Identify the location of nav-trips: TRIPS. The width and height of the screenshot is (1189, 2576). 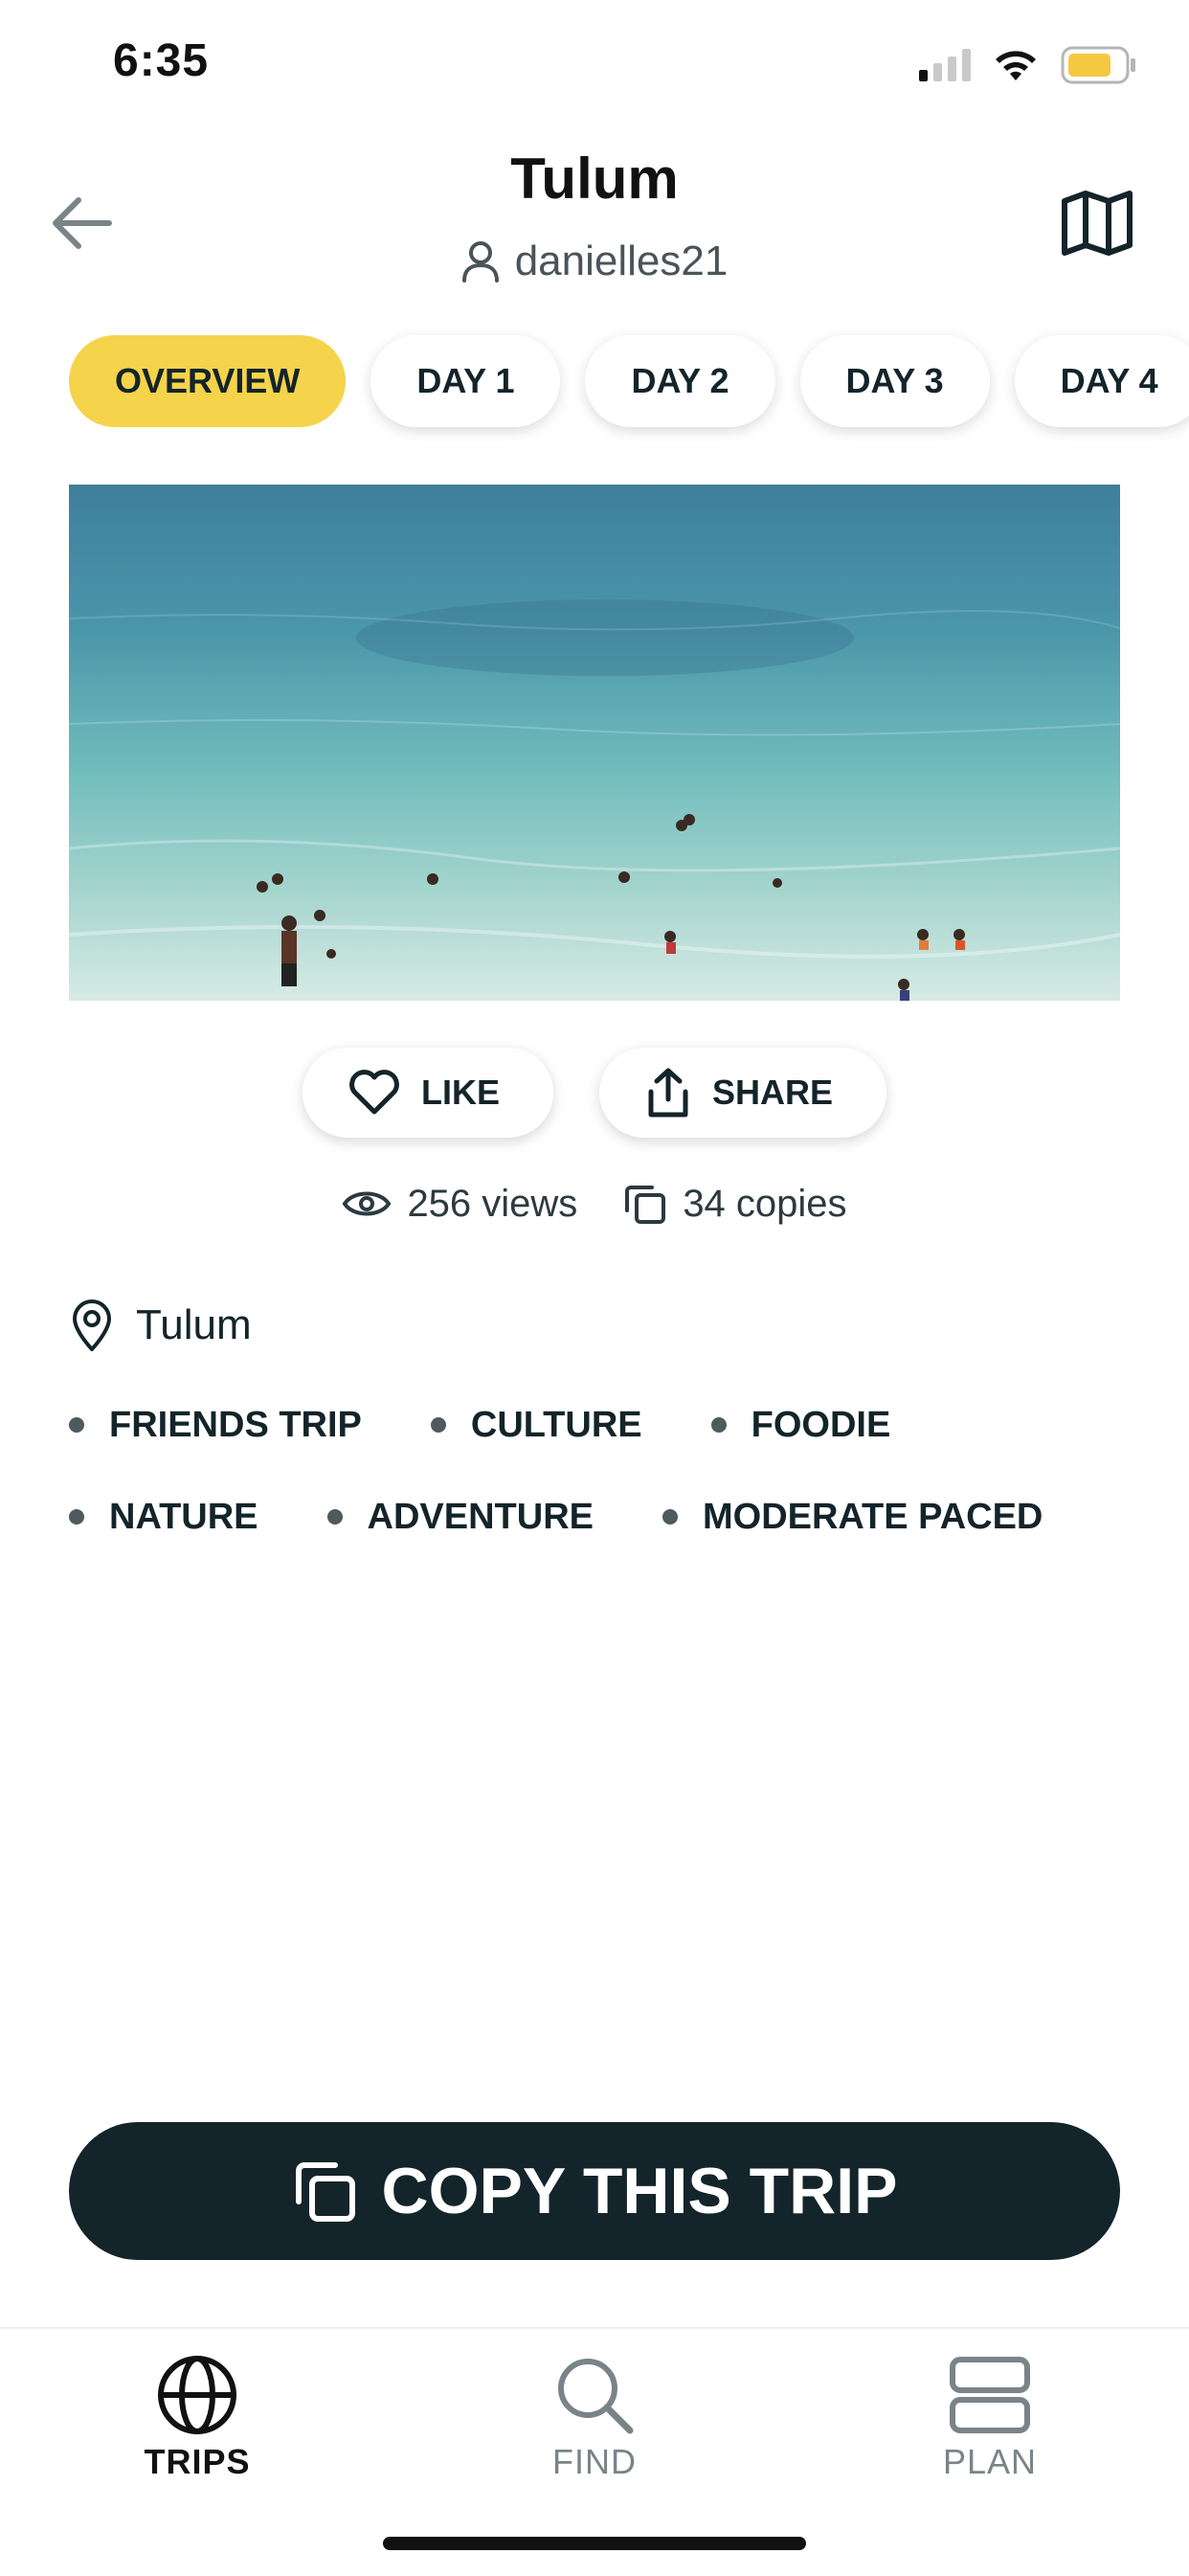
(197, 2418).